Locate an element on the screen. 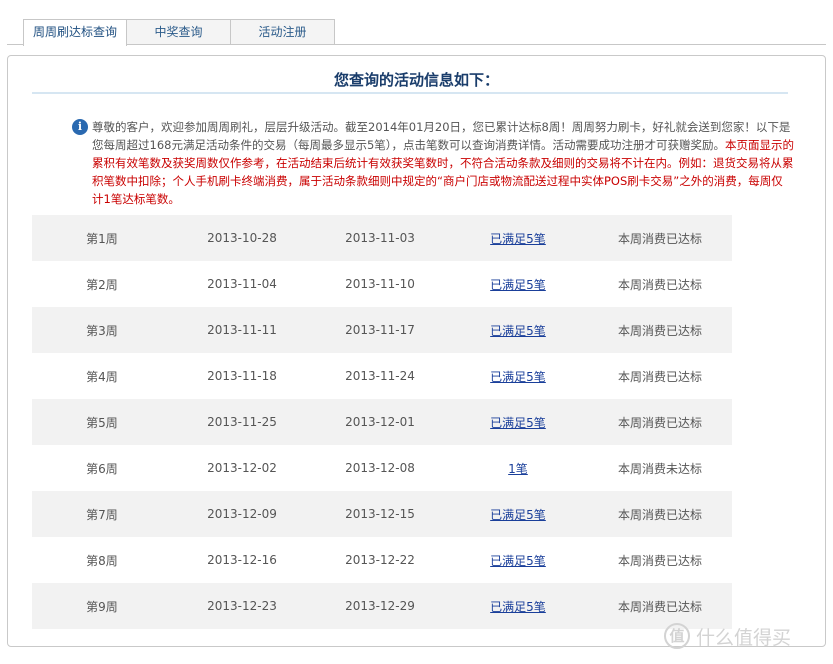 Image resolution: width=833 pixels, height=664 pixels. status-cell: 本周消费未达标 is located at coordinates (659, 468).